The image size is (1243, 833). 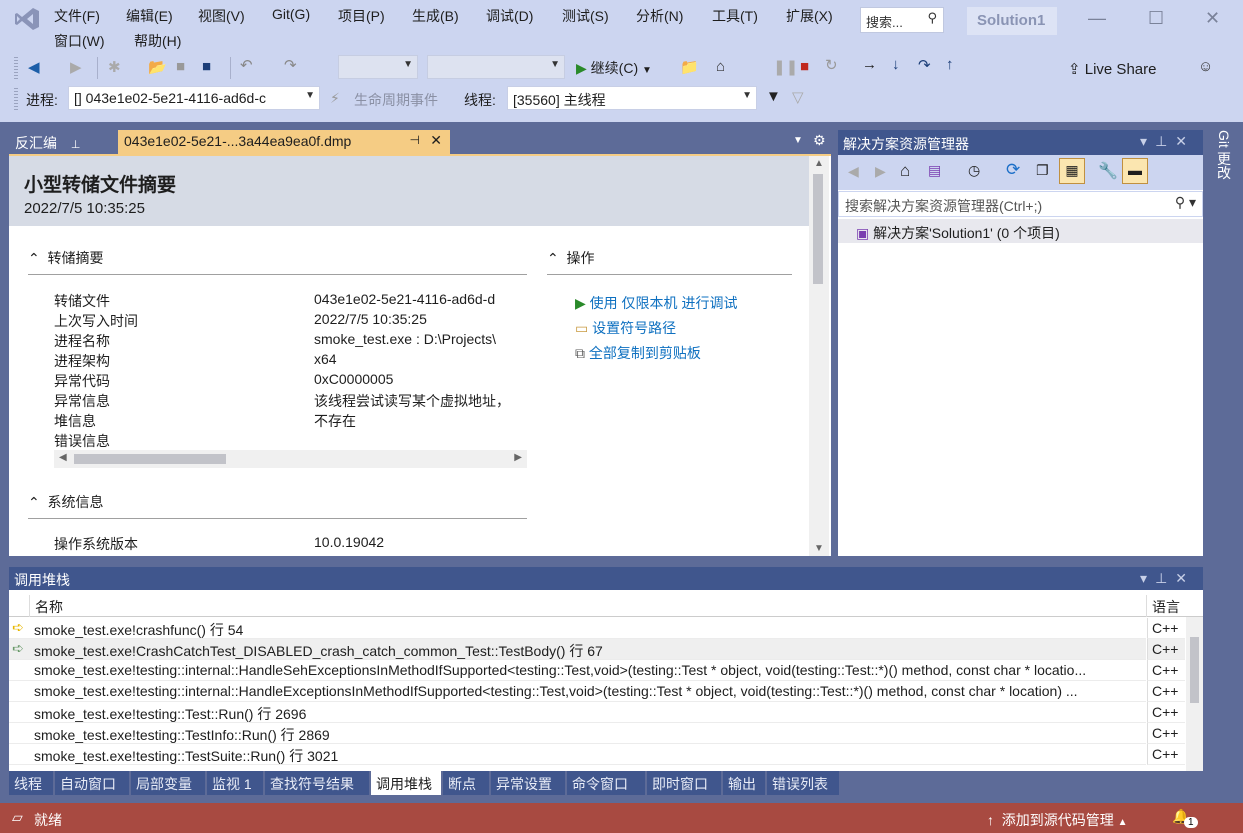 What do you see at coordinates (669, 261) in the screenshot?
I see `section-actions: ⌃ 操作` at bounding box center [669, 261].